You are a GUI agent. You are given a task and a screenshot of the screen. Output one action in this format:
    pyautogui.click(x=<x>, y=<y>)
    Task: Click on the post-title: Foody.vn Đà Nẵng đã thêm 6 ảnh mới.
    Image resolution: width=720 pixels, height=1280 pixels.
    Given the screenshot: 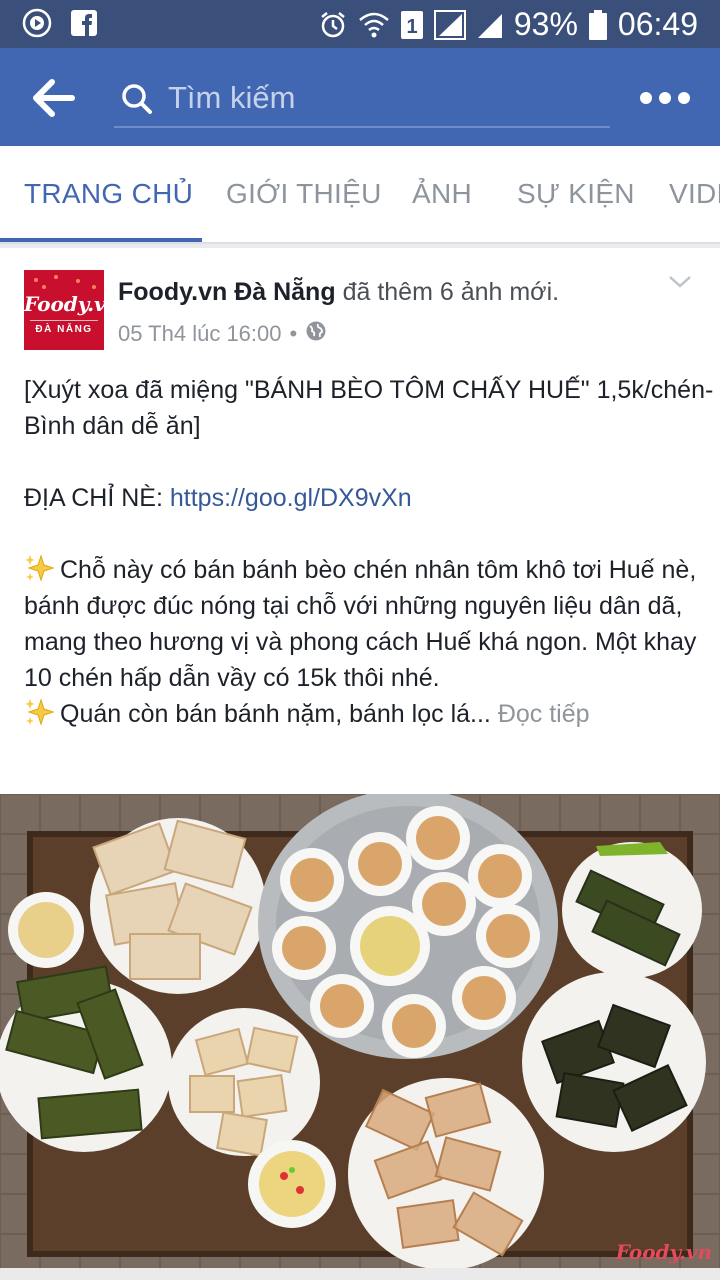 What is the action you would take?
    pyautogui.click(x=338, y=292)
    